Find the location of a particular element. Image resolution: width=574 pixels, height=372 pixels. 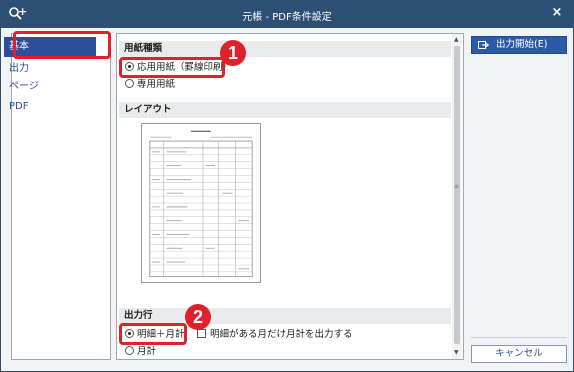

radio-dedicated-paper: 専用用紙 is located at coordinates (150, 85).